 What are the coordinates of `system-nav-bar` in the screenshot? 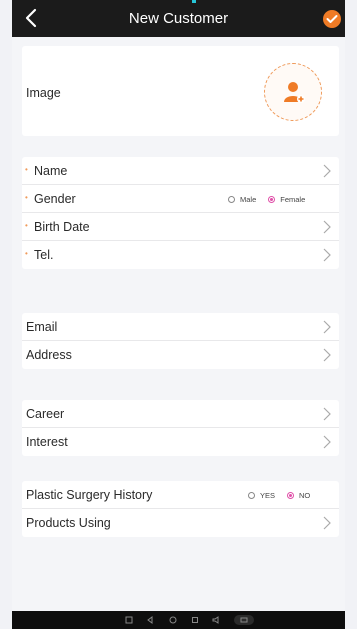 It's located at (178, 620).